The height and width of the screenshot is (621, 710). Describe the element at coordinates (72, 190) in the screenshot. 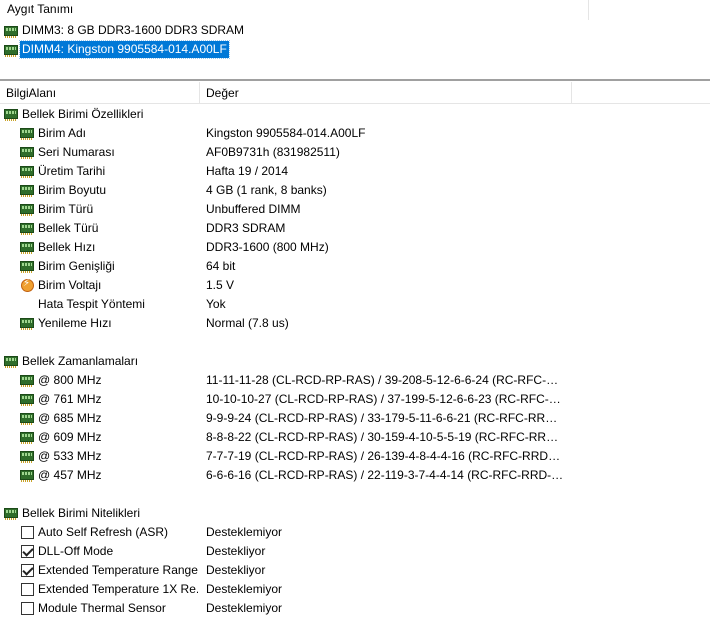

I see `property-name: Birim Boyutu` at that location.